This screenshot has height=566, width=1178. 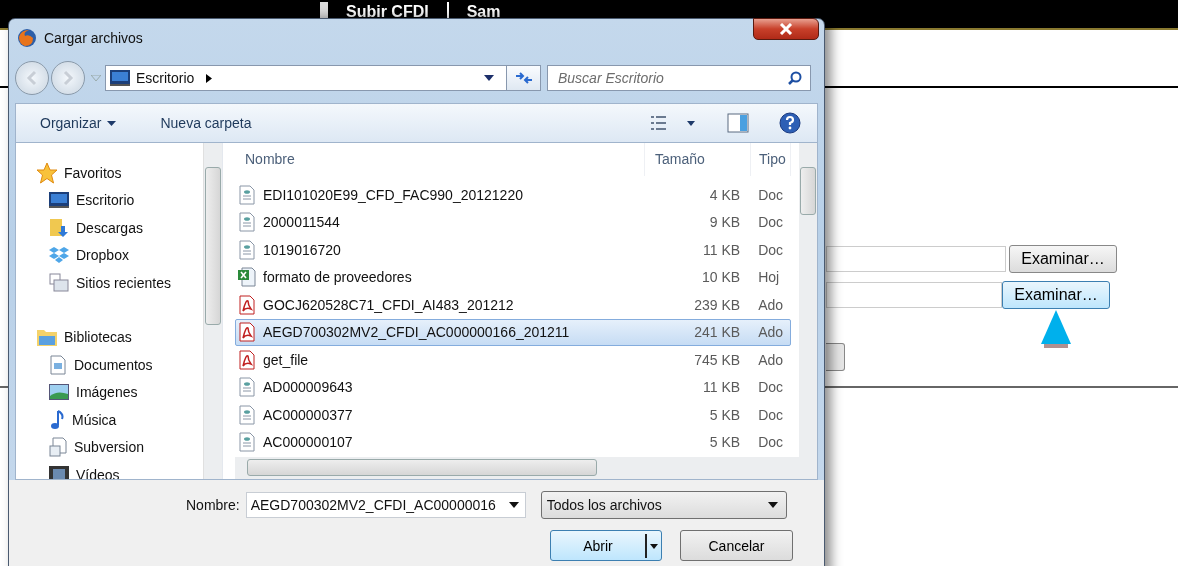 I want to click on sidebar-item: Sitios recientes, so click(x=119, y=283).